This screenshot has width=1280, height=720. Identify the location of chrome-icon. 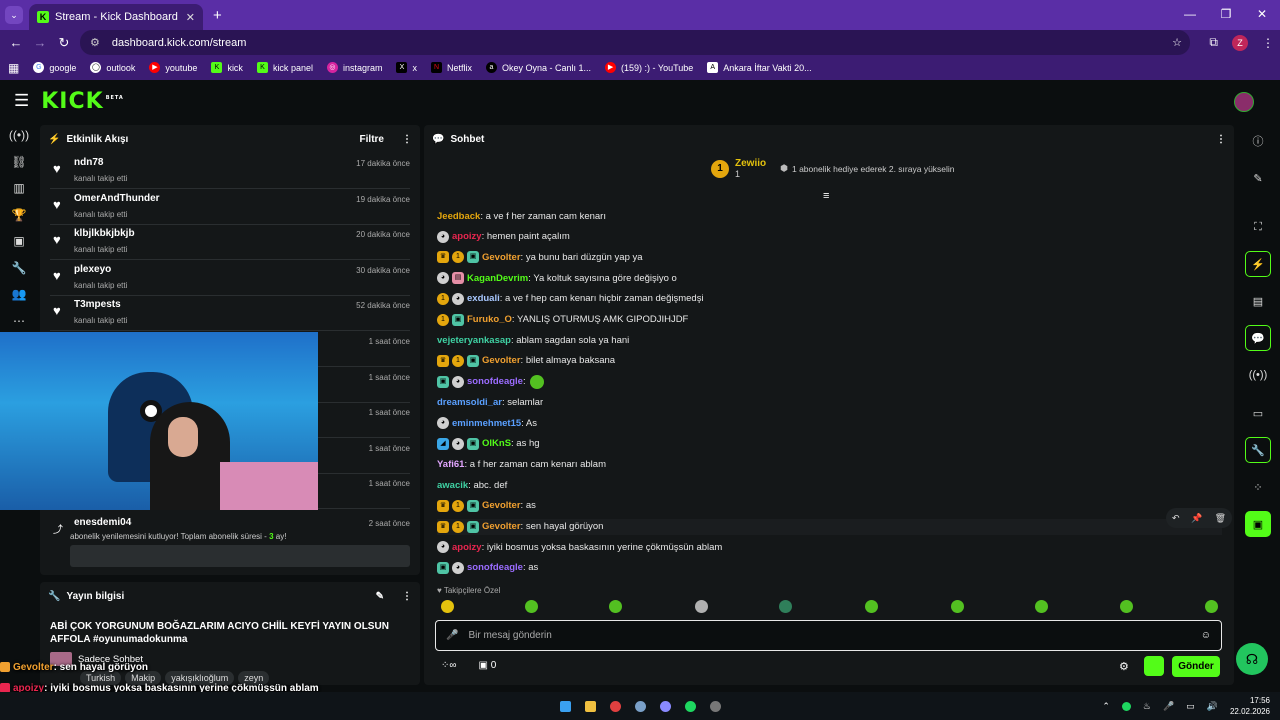
(615, 706).